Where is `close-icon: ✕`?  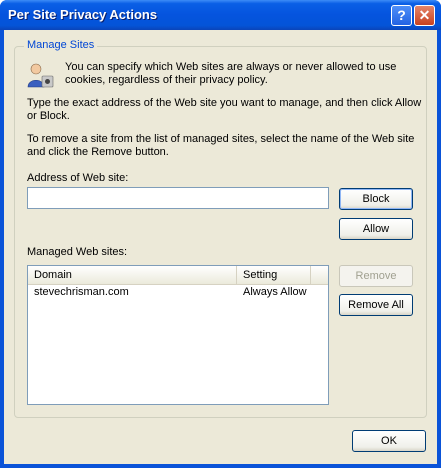 close-icon: ✕ is located at coordinates (424, 15).